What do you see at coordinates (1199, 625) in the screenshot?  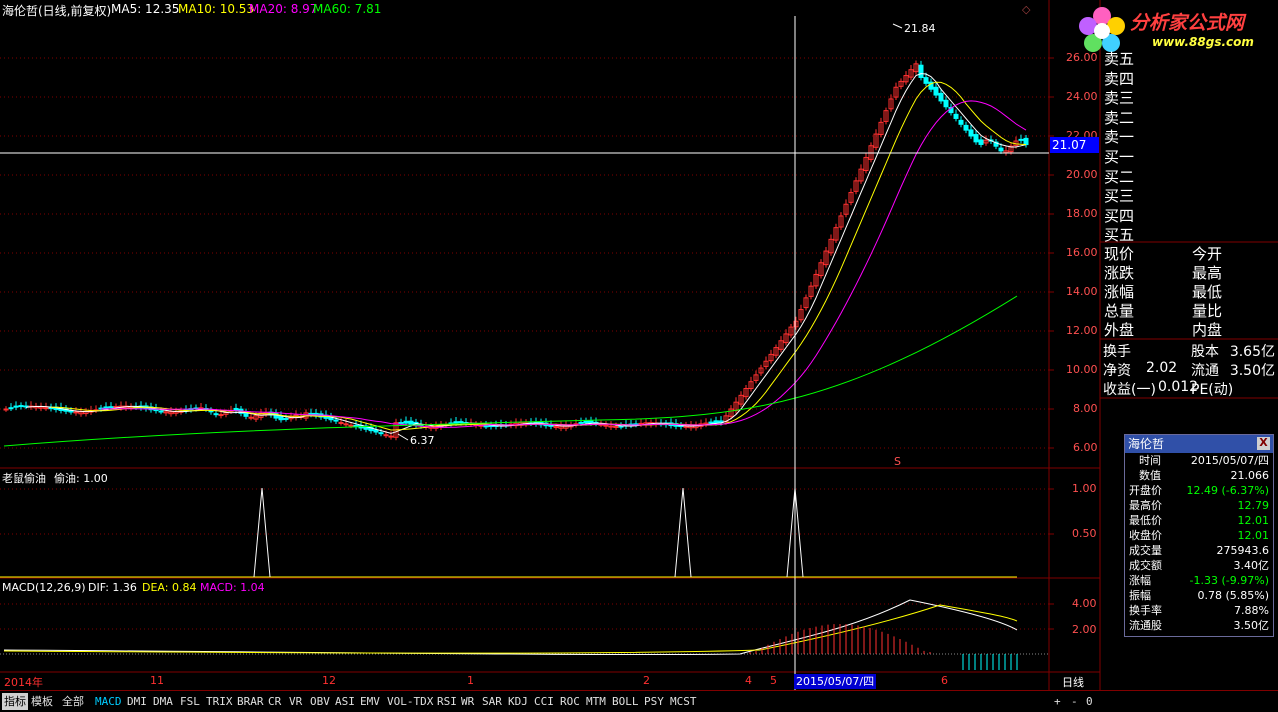 I see `info-row: 流通股 3.50亿` at bounding box center [1199, 625].